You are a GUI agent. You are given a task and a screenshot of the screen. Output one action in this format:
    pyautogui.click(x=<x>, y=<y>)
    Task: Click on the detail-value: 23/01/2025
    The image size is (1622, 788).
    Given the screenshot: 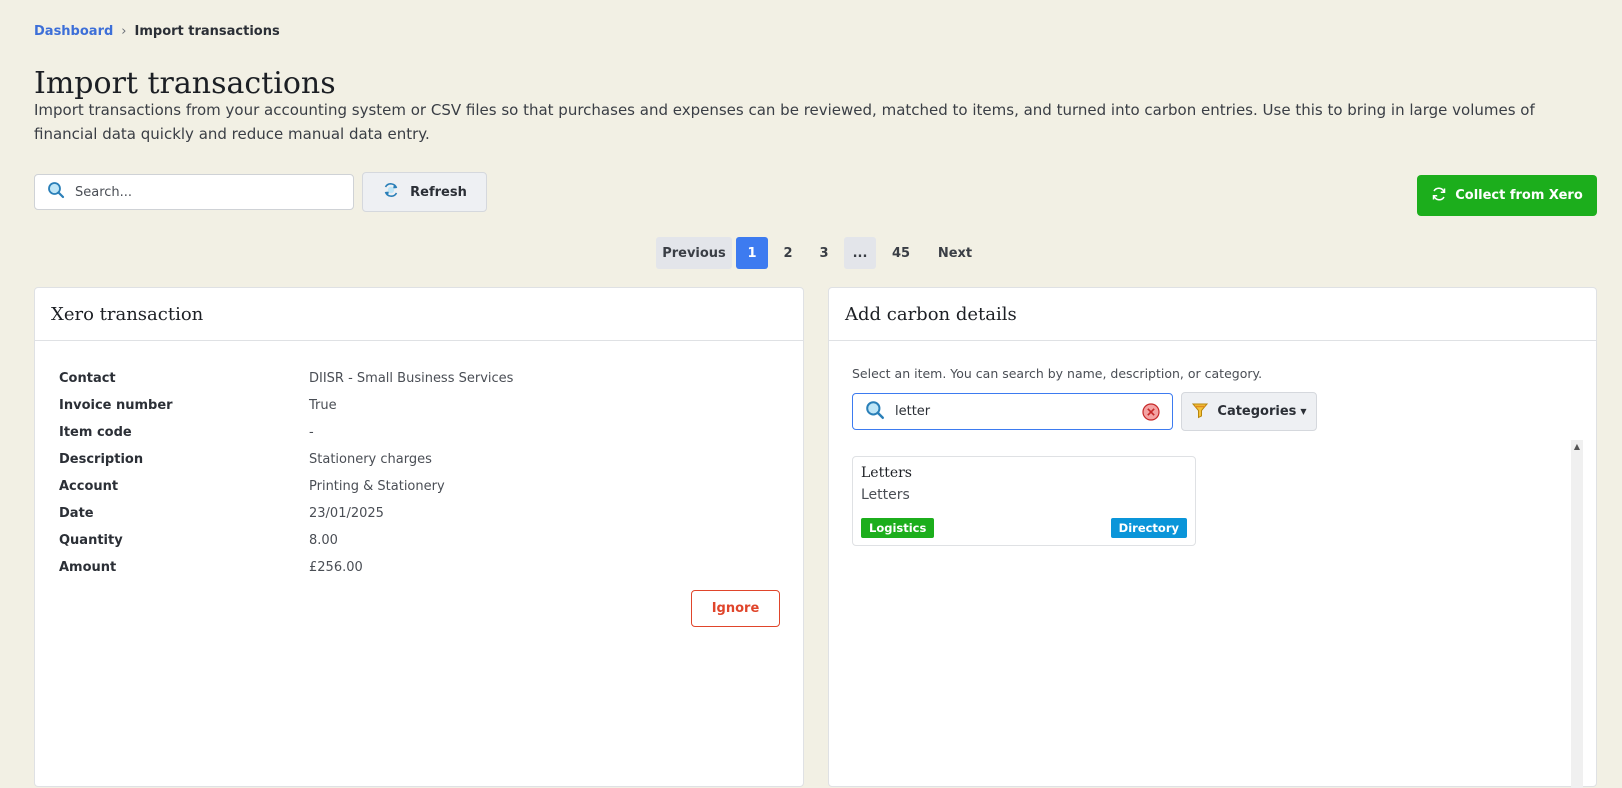 What is the action you would take?
    pyautogui.click(x=346, y=513)
    